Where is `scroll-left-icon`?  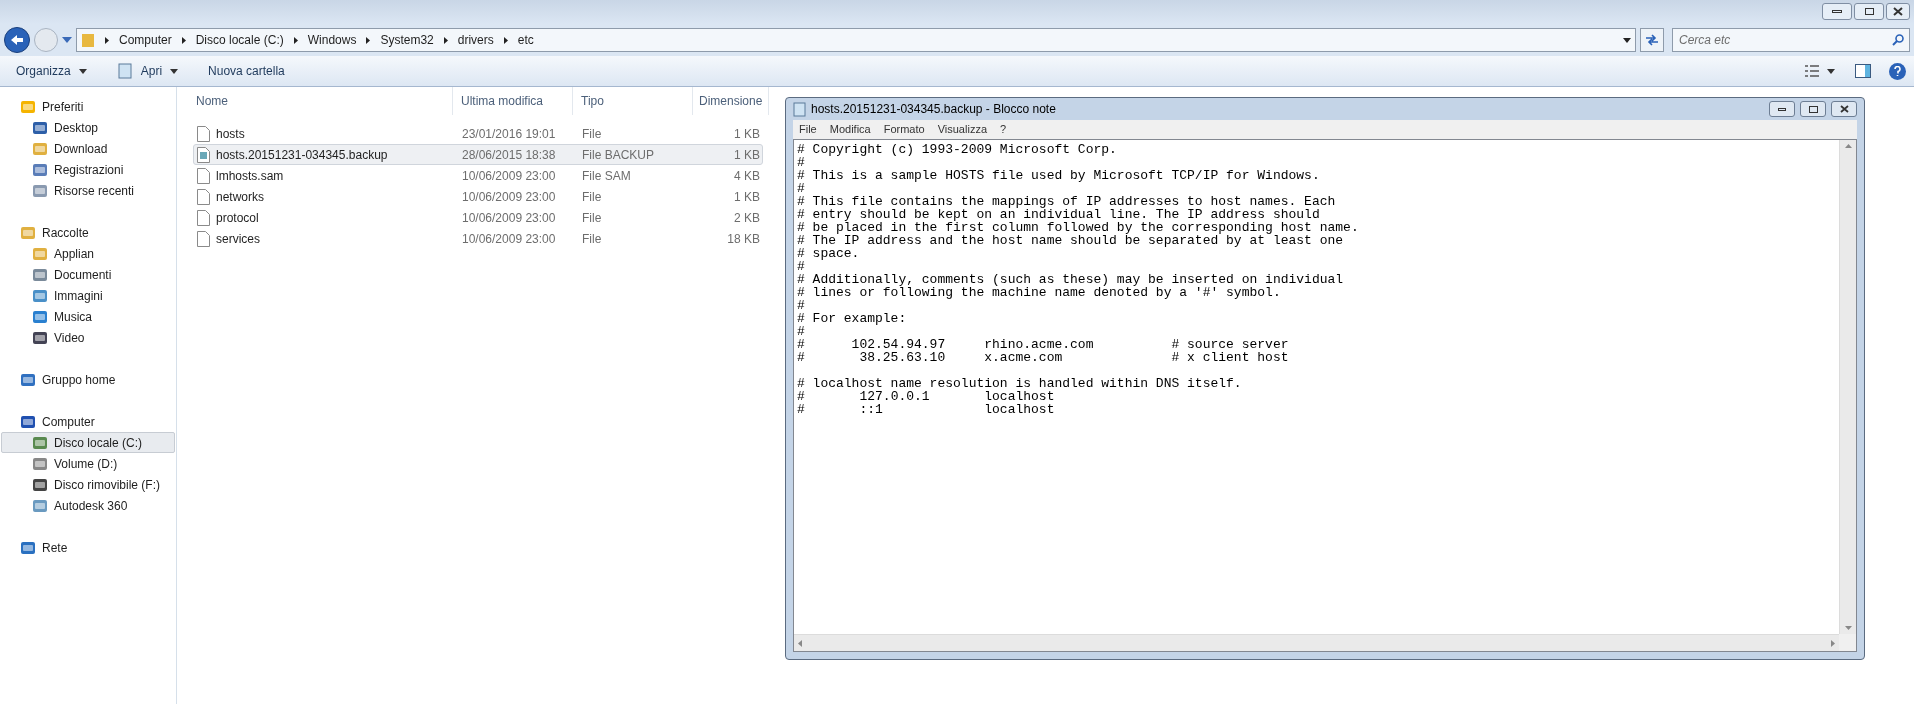
scroll-left-icon is located at coordinates (800, 643).